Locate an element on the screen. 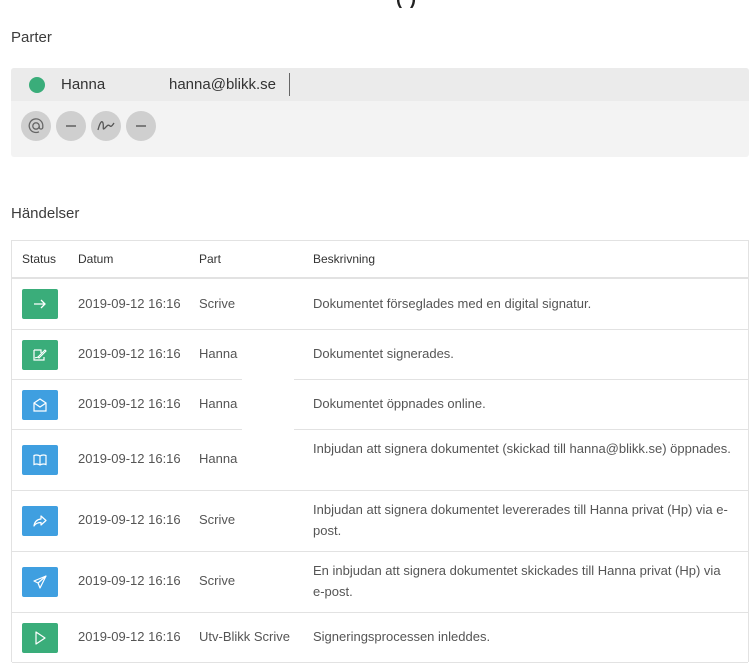 This screenshot has width=756, height=672. event-description: Dokumentet signerades. is located at coordinates (383, 353).